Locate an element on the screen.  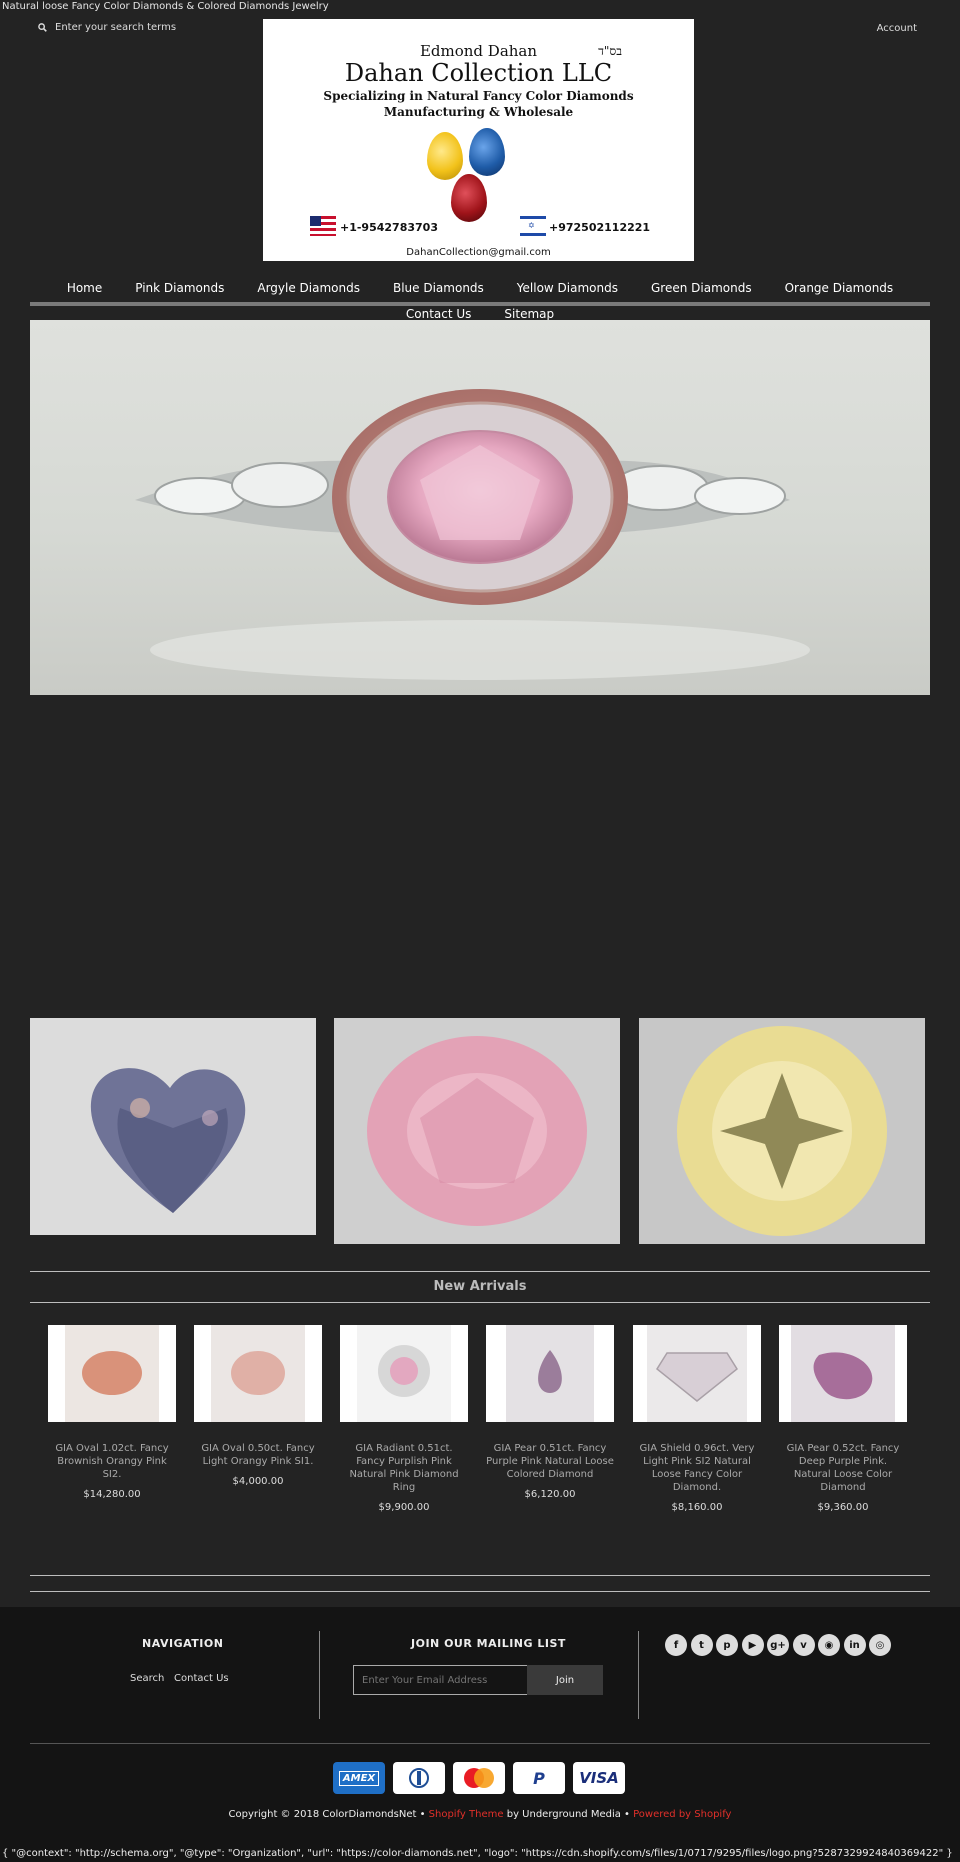
vimeo-icon: v is located at coordinates (803, 1645).